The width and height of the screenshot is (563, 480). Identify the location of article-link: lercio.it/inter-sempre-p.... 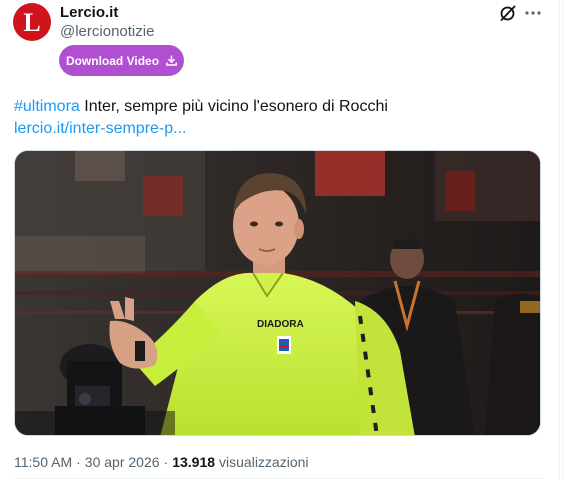
(100, 128).